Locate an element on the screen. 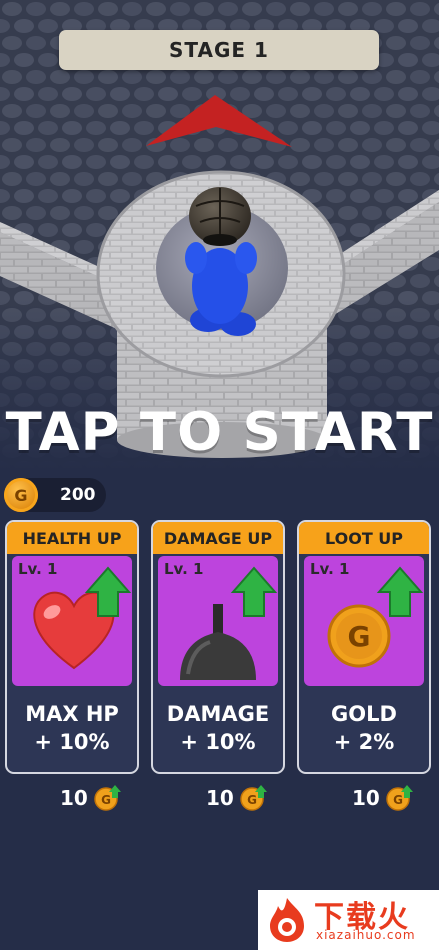 The width and height of the screenshot is (439, 950). card-description: MAX HP + 10% is located at coordinates (72, 728).